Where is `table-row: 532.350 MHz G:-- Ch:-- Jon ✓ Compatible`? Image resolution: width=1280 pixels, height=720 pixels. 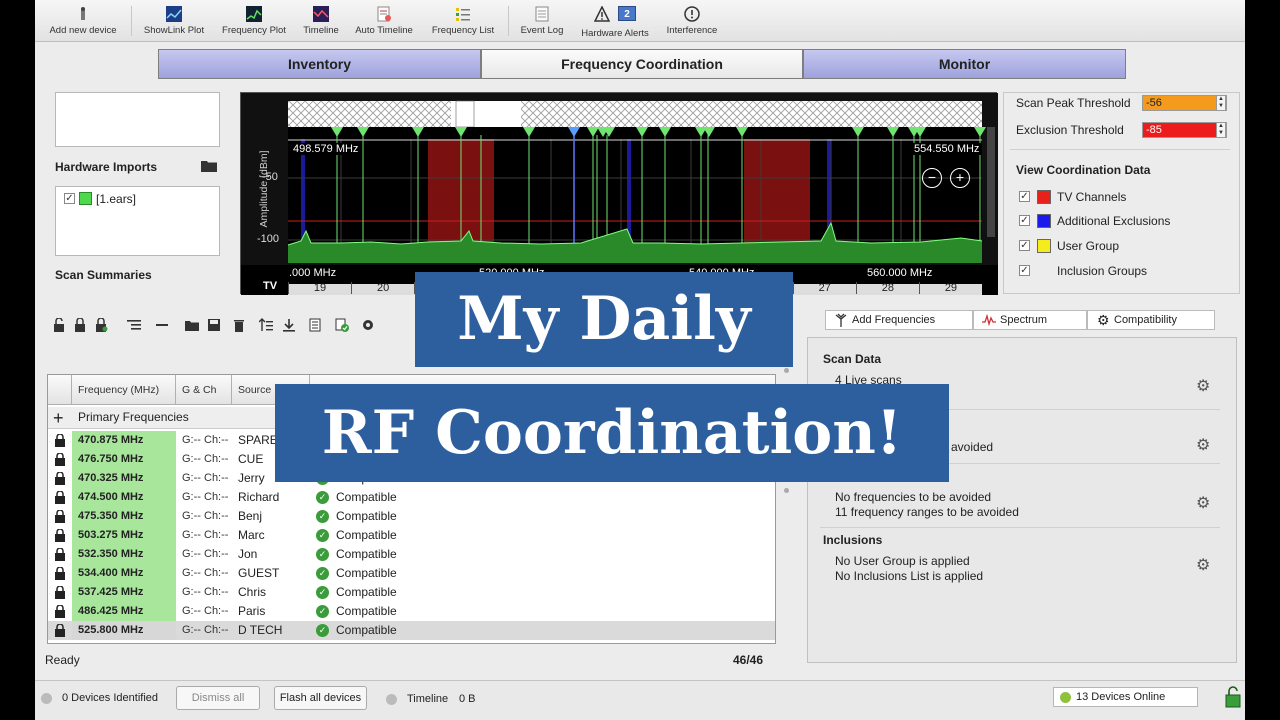 table-row: 532.350 MHz G:-- Ch:-- Jon ✓ Compatible is located at coordinates (411, 554).